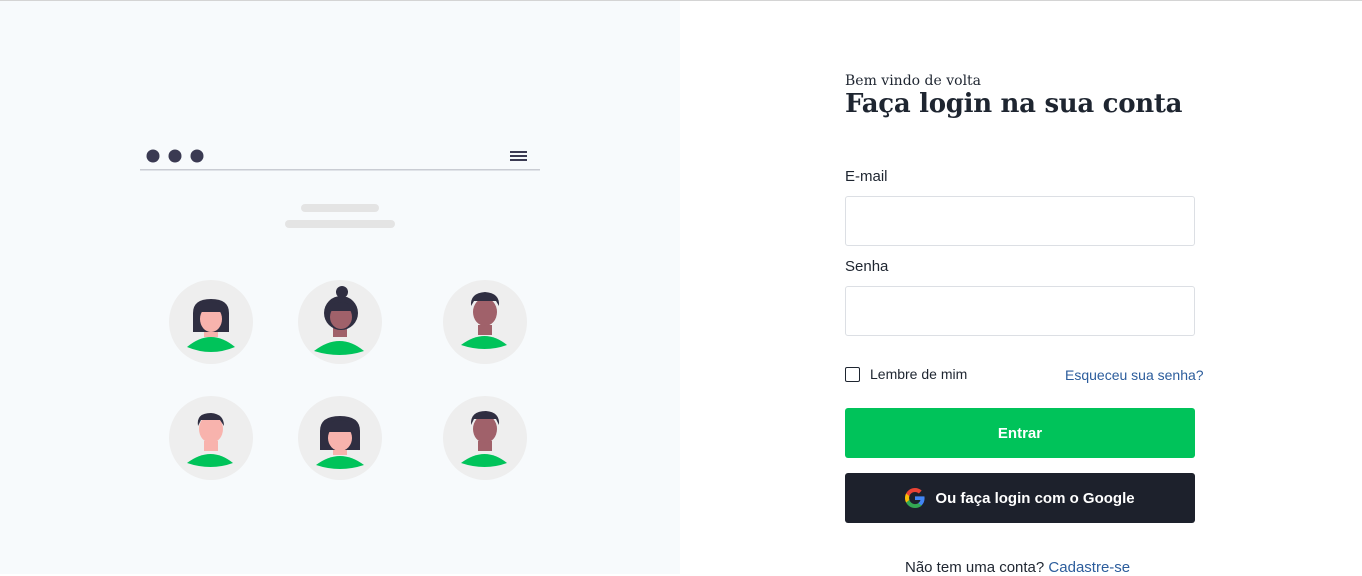 This screenshot has width=1362, height=576. What do you see at coordinates (1089, 567) in the screenshot?
I see `signup-link: Cadastre-se` at bounding box center [1089, 567].